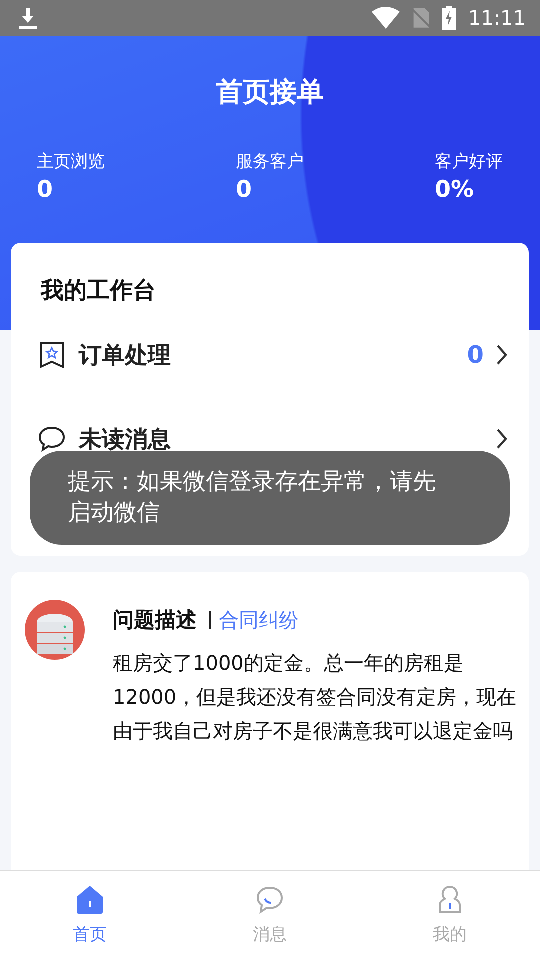  I want to click on menu-label: 订单处理, so click(125, 356).